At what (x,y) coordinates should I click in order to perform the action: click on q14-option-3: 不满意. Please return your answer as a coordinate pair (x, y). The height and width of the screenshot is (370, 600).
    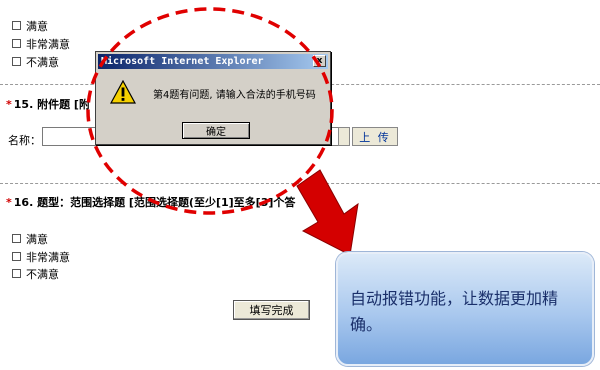
    Looking at the image, I should click on (35, 62).